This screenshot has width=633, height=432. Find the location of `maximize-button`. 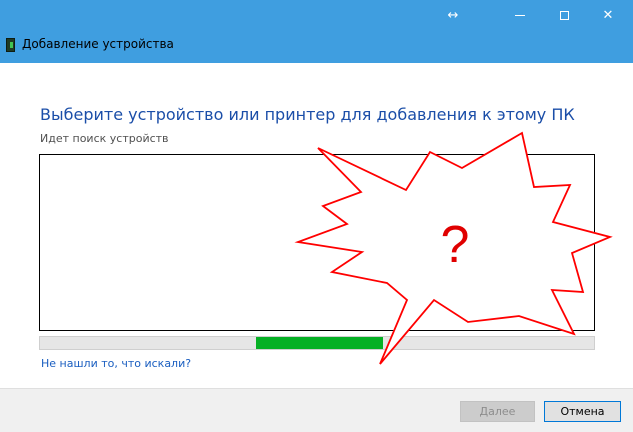

maximize-button is located at coordinates (564, 15).